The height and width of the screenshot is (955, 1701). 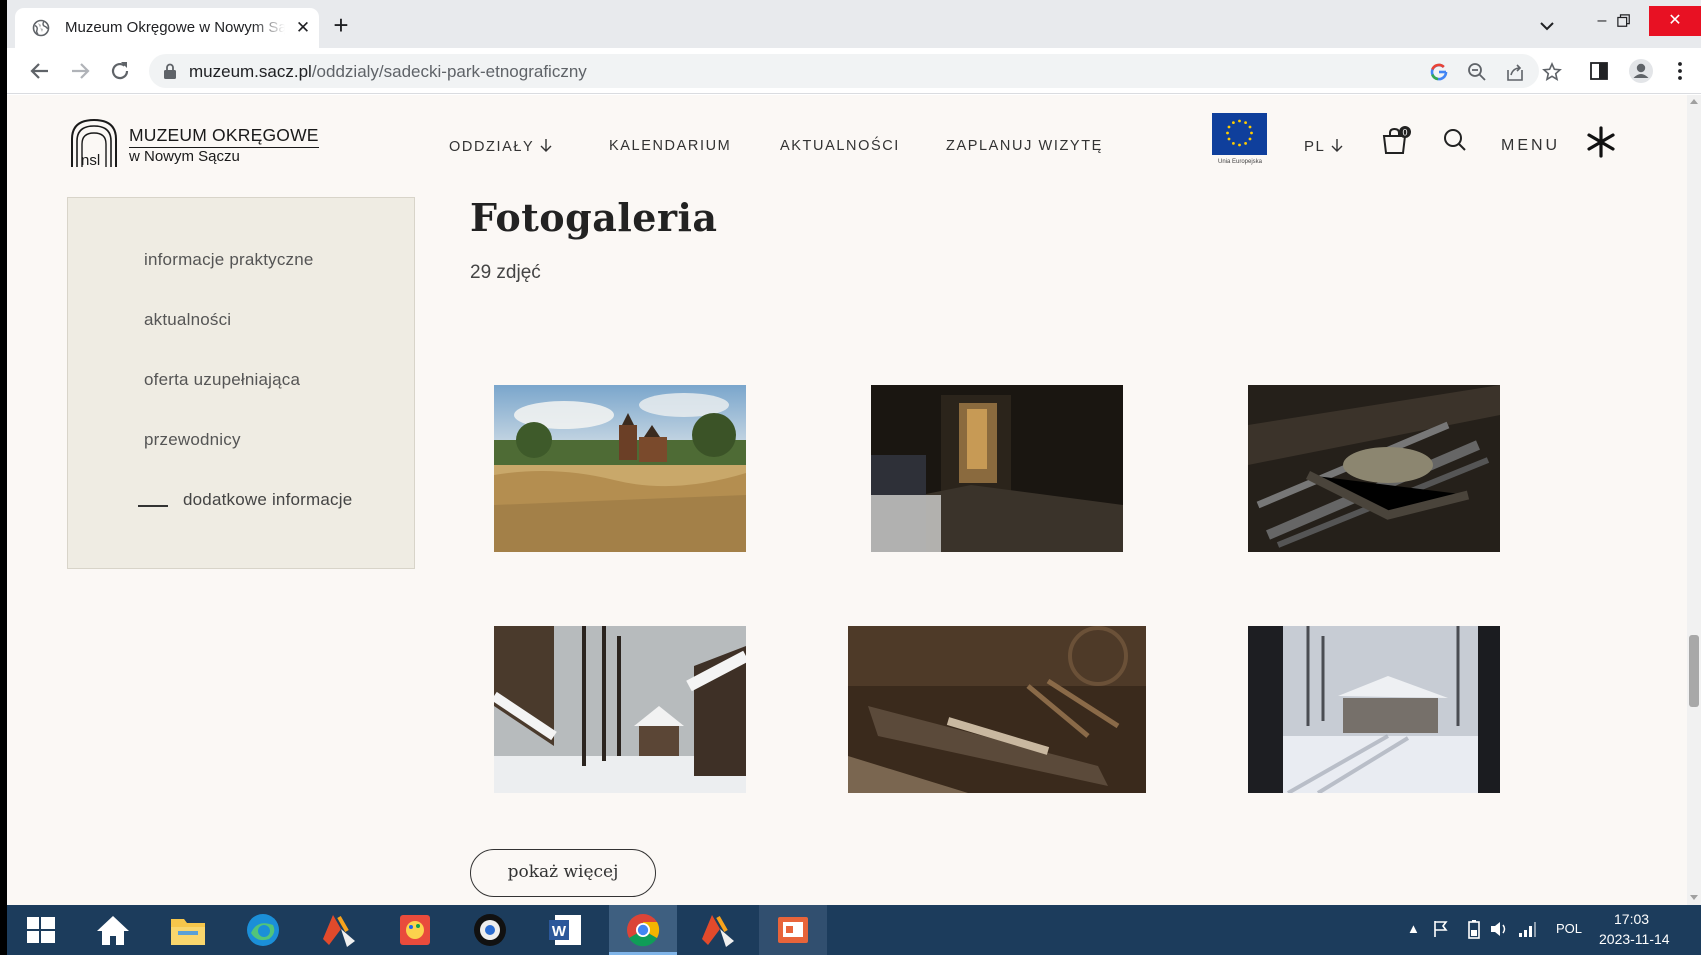 What do you see at coordinates (1569, 928) in the screenshot?
I see `keyboard-language: POL` at bounding box center [1569, 928].